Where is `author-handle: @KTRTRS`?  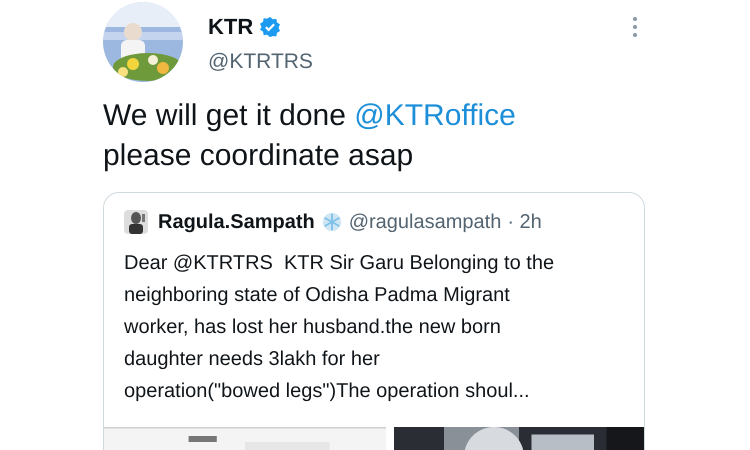 author-handle: @KTRTRS is located at coordinates (260, 62).